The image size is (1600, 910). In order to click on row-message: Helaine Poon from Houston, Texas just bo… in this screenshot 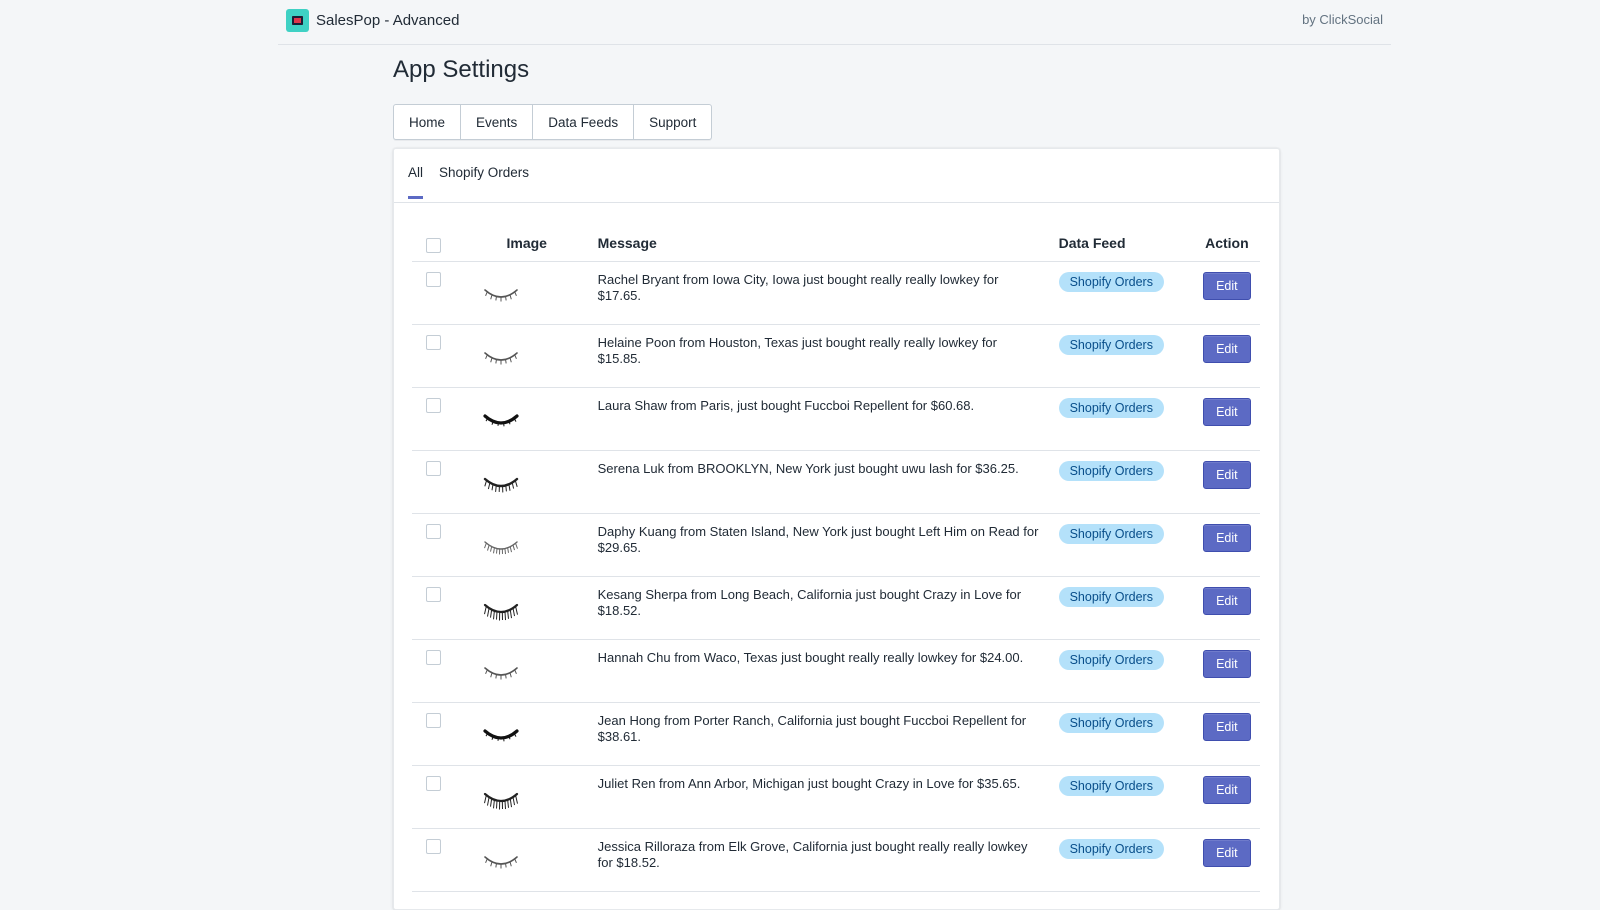, I will do `click(828, 351)`.